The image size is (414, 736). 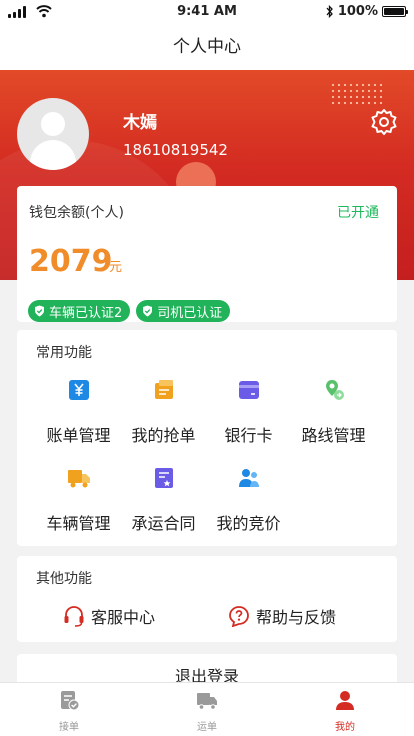 I want to click on page-title: 个人中心, so click(x=207, y=47).